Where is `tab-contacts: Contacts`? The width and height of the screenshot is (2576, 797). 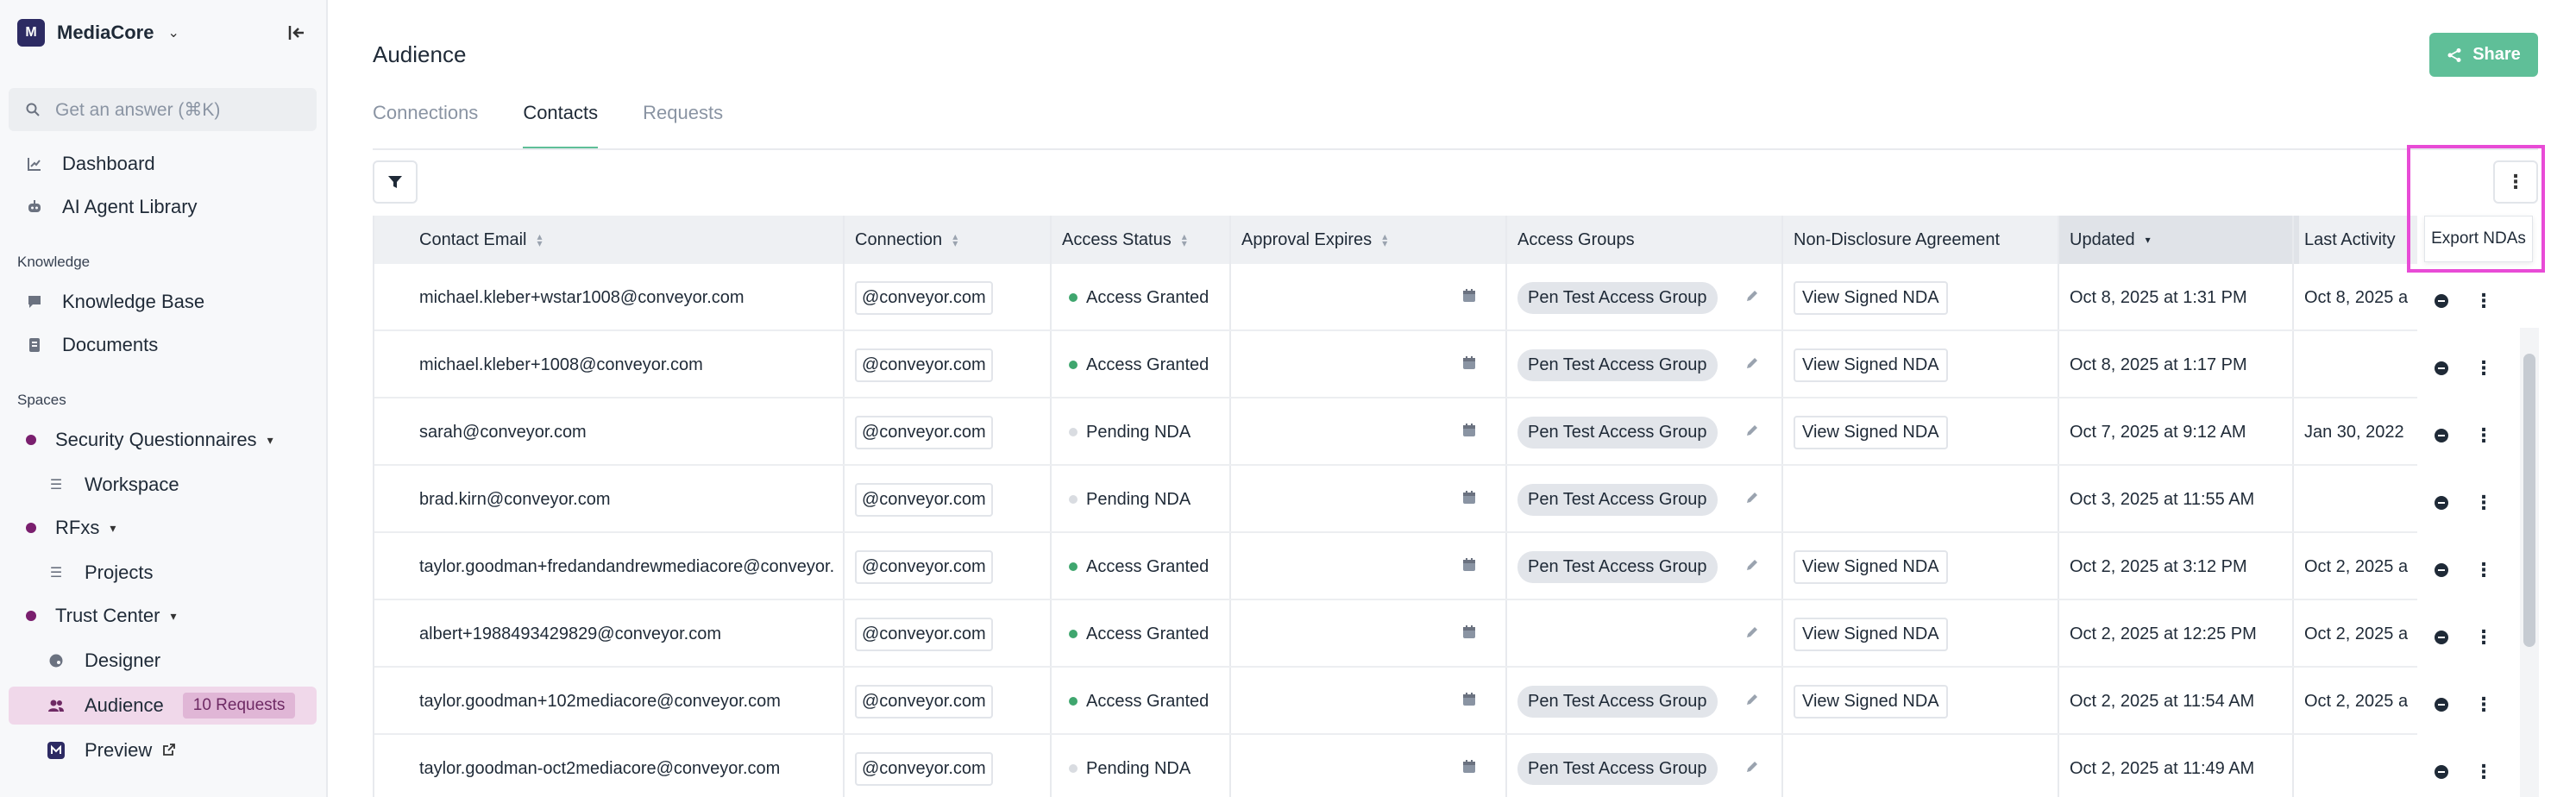
tab-contacts: Contacts is located at coordinates (561, 124).